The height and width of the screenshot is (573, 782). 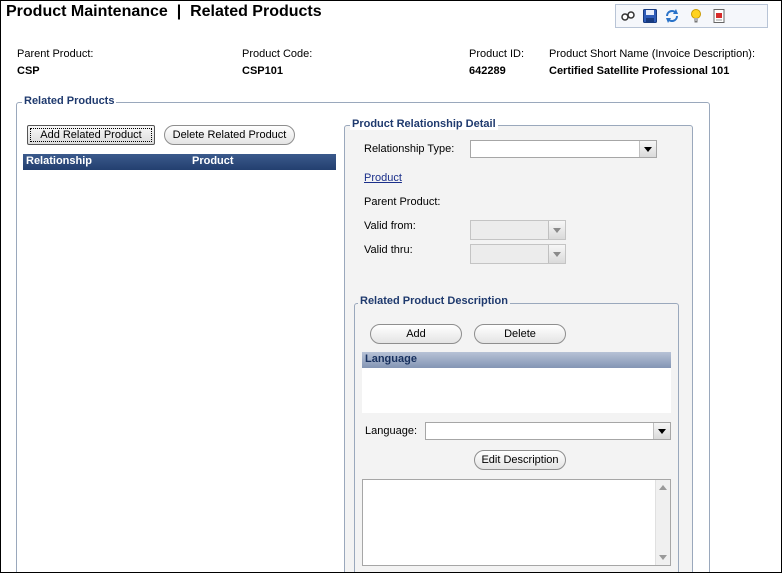 What do you see at coordinates (59, 161) in the screenshot?
I see `column-relationship: Relationship` at bounding box center [59, 161].